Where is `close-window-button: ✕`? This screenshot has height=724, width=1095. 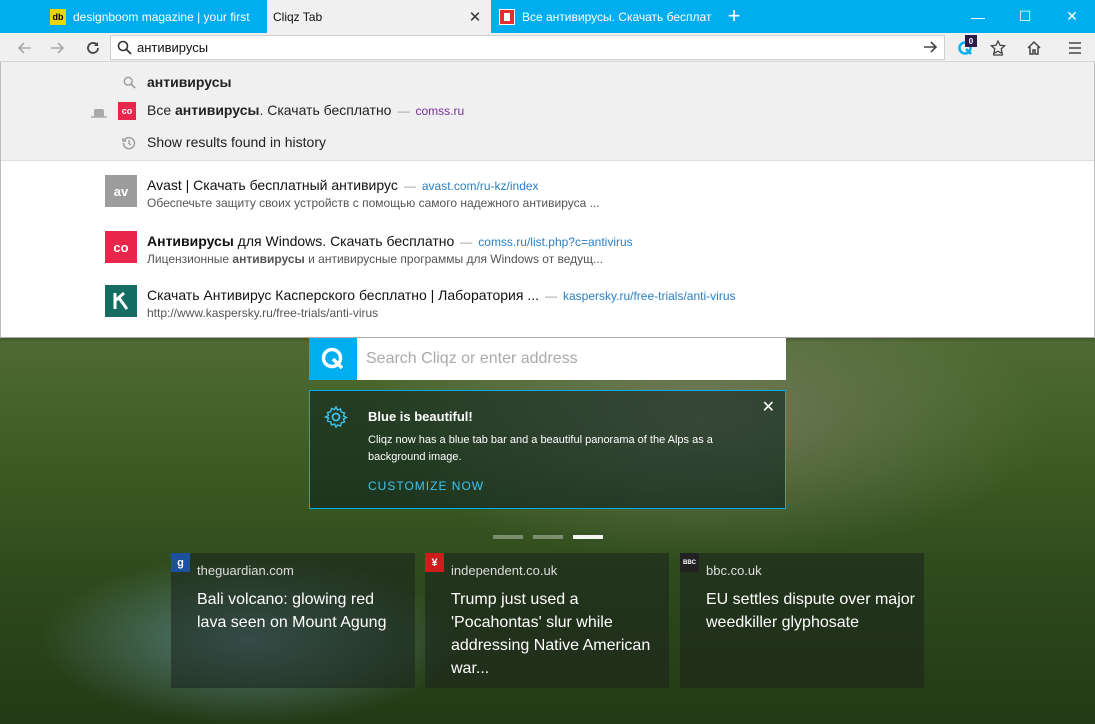 close-window-button: ✕ is located at coordinates (1072, 16).